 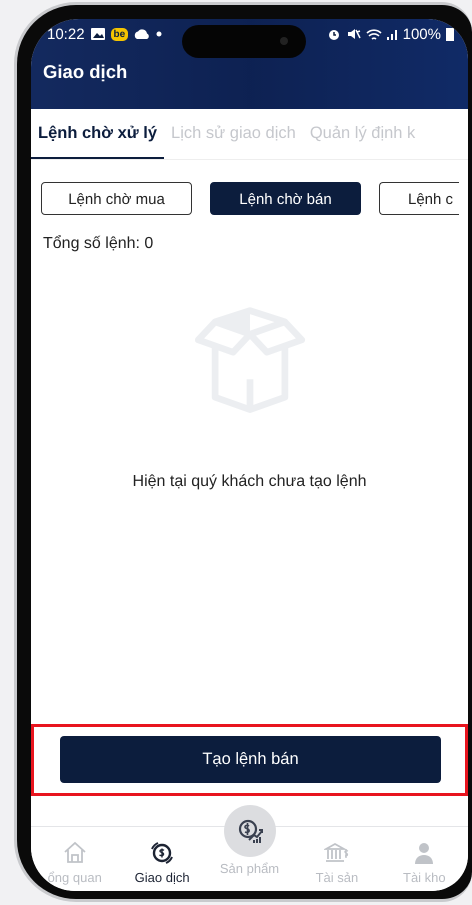 What do you see at coordinates (98, 244) in the screenshot?
I see `order-count: Tổng số lệnh: 0` at bounding box center [98, 244].